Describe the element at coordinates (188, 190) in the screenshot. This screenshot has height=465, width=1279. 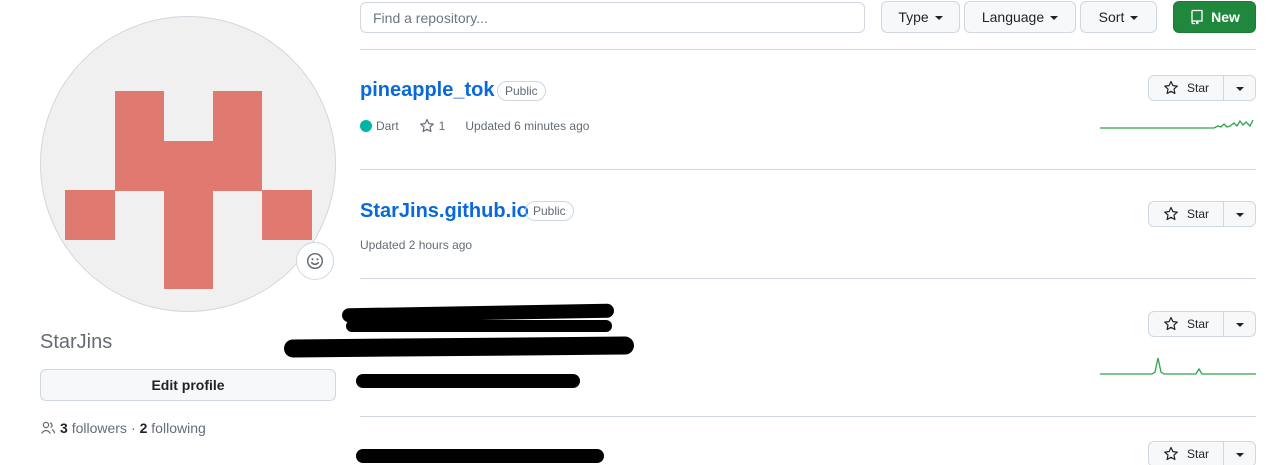
I see `identicon` at that location.